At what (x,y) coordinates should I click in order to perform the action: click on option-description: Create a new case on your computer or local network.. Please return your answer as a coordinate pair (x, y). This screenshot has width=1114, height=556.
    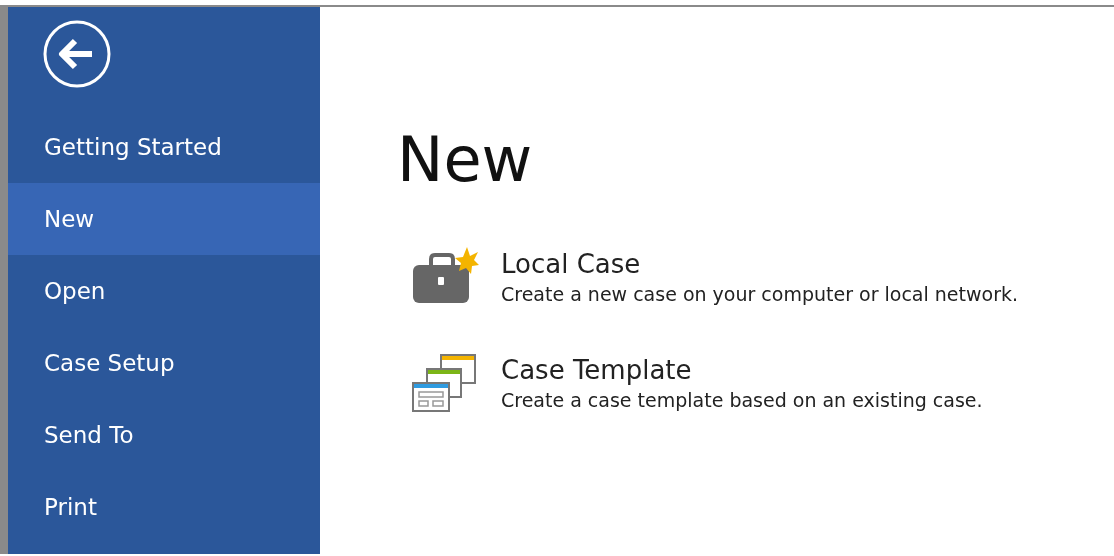
    Looking at the image, I should click on (759, 295).